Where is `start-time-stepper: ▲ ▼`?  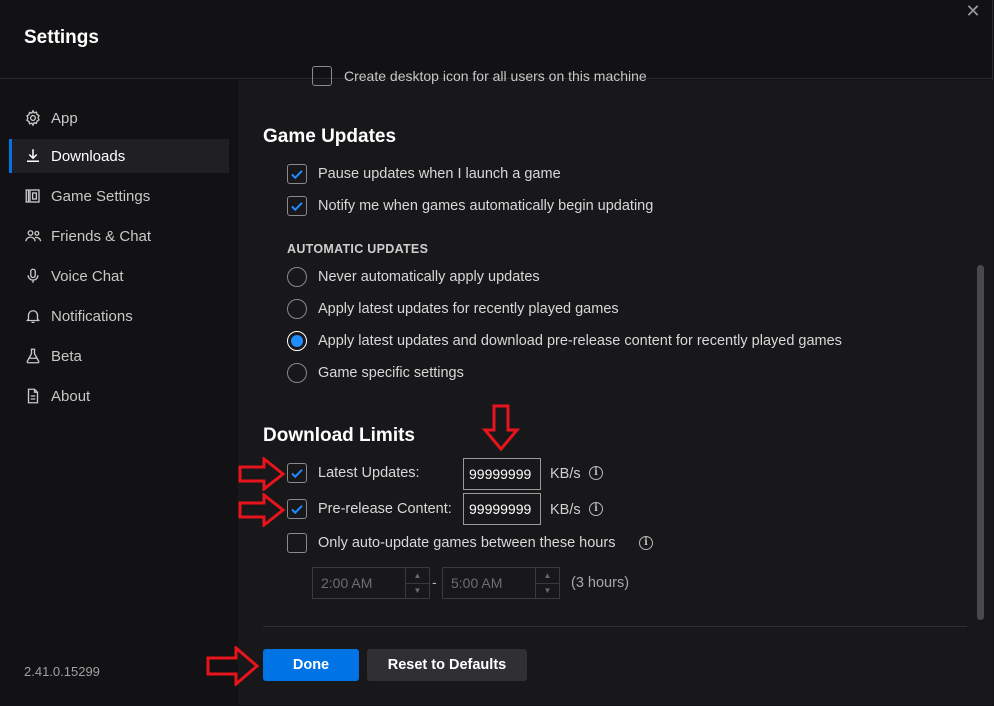
start-time-stepper: ▲ ▼ is located at coordinates (417, 583).